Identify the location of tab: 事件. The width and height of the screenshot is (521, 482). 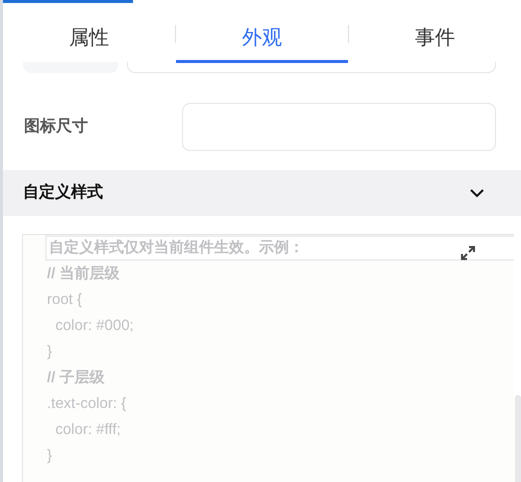
(435, 32).